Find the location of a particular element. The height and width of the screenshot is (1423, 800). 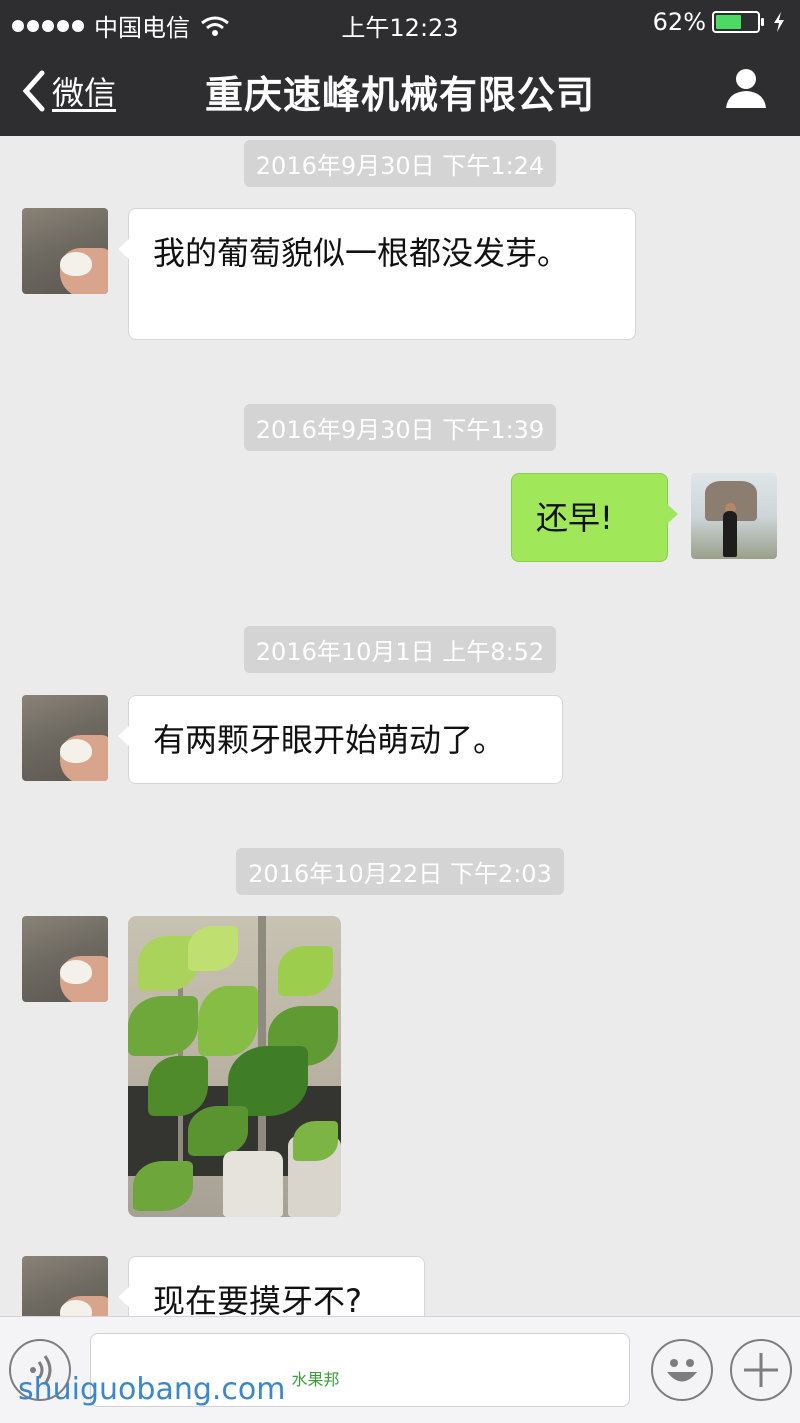

received-message: 我的葡萄貌似一根都没发芽。 is located at coordinates (377, 274).